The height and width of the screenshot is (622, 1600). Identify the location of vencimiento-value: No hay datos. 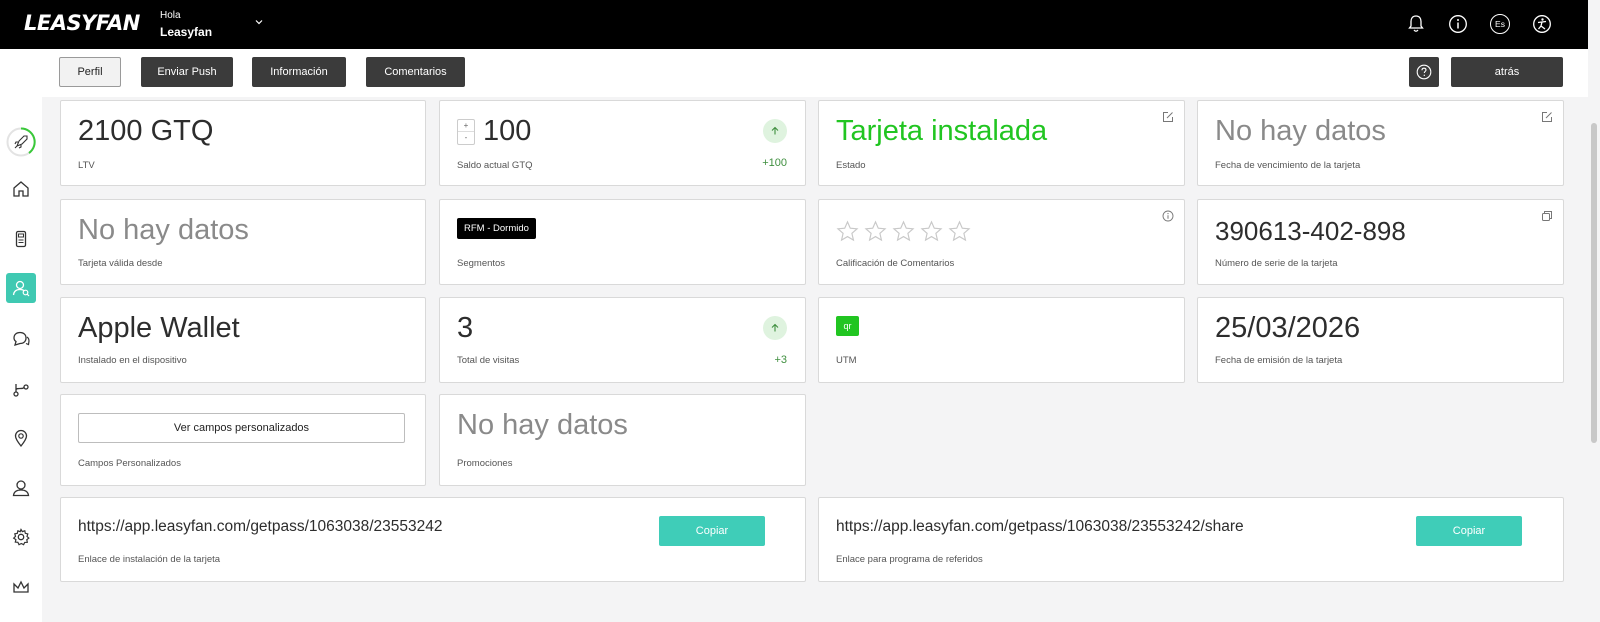
(1300, 131).